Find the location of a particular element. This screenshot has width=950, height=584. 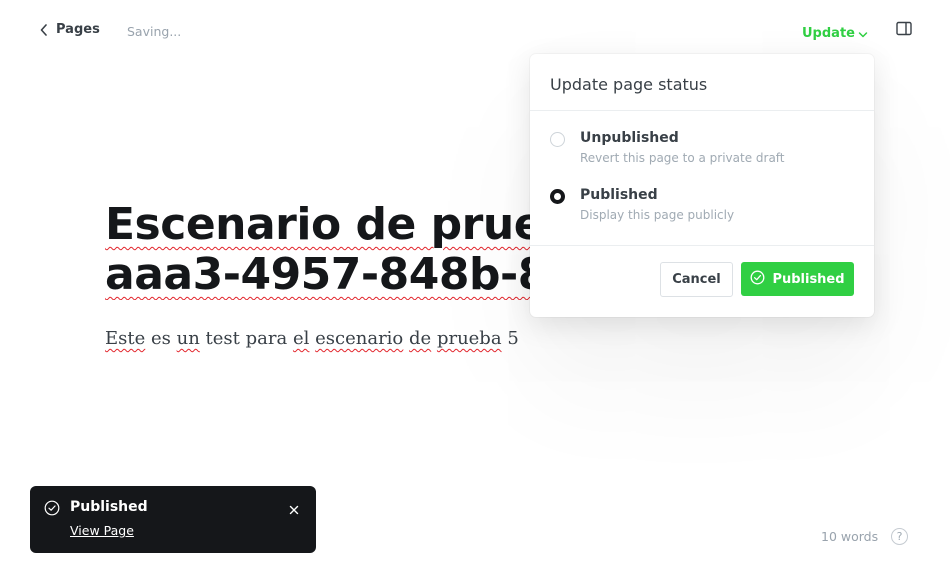

close-icon is located at coordinates (294, 510).